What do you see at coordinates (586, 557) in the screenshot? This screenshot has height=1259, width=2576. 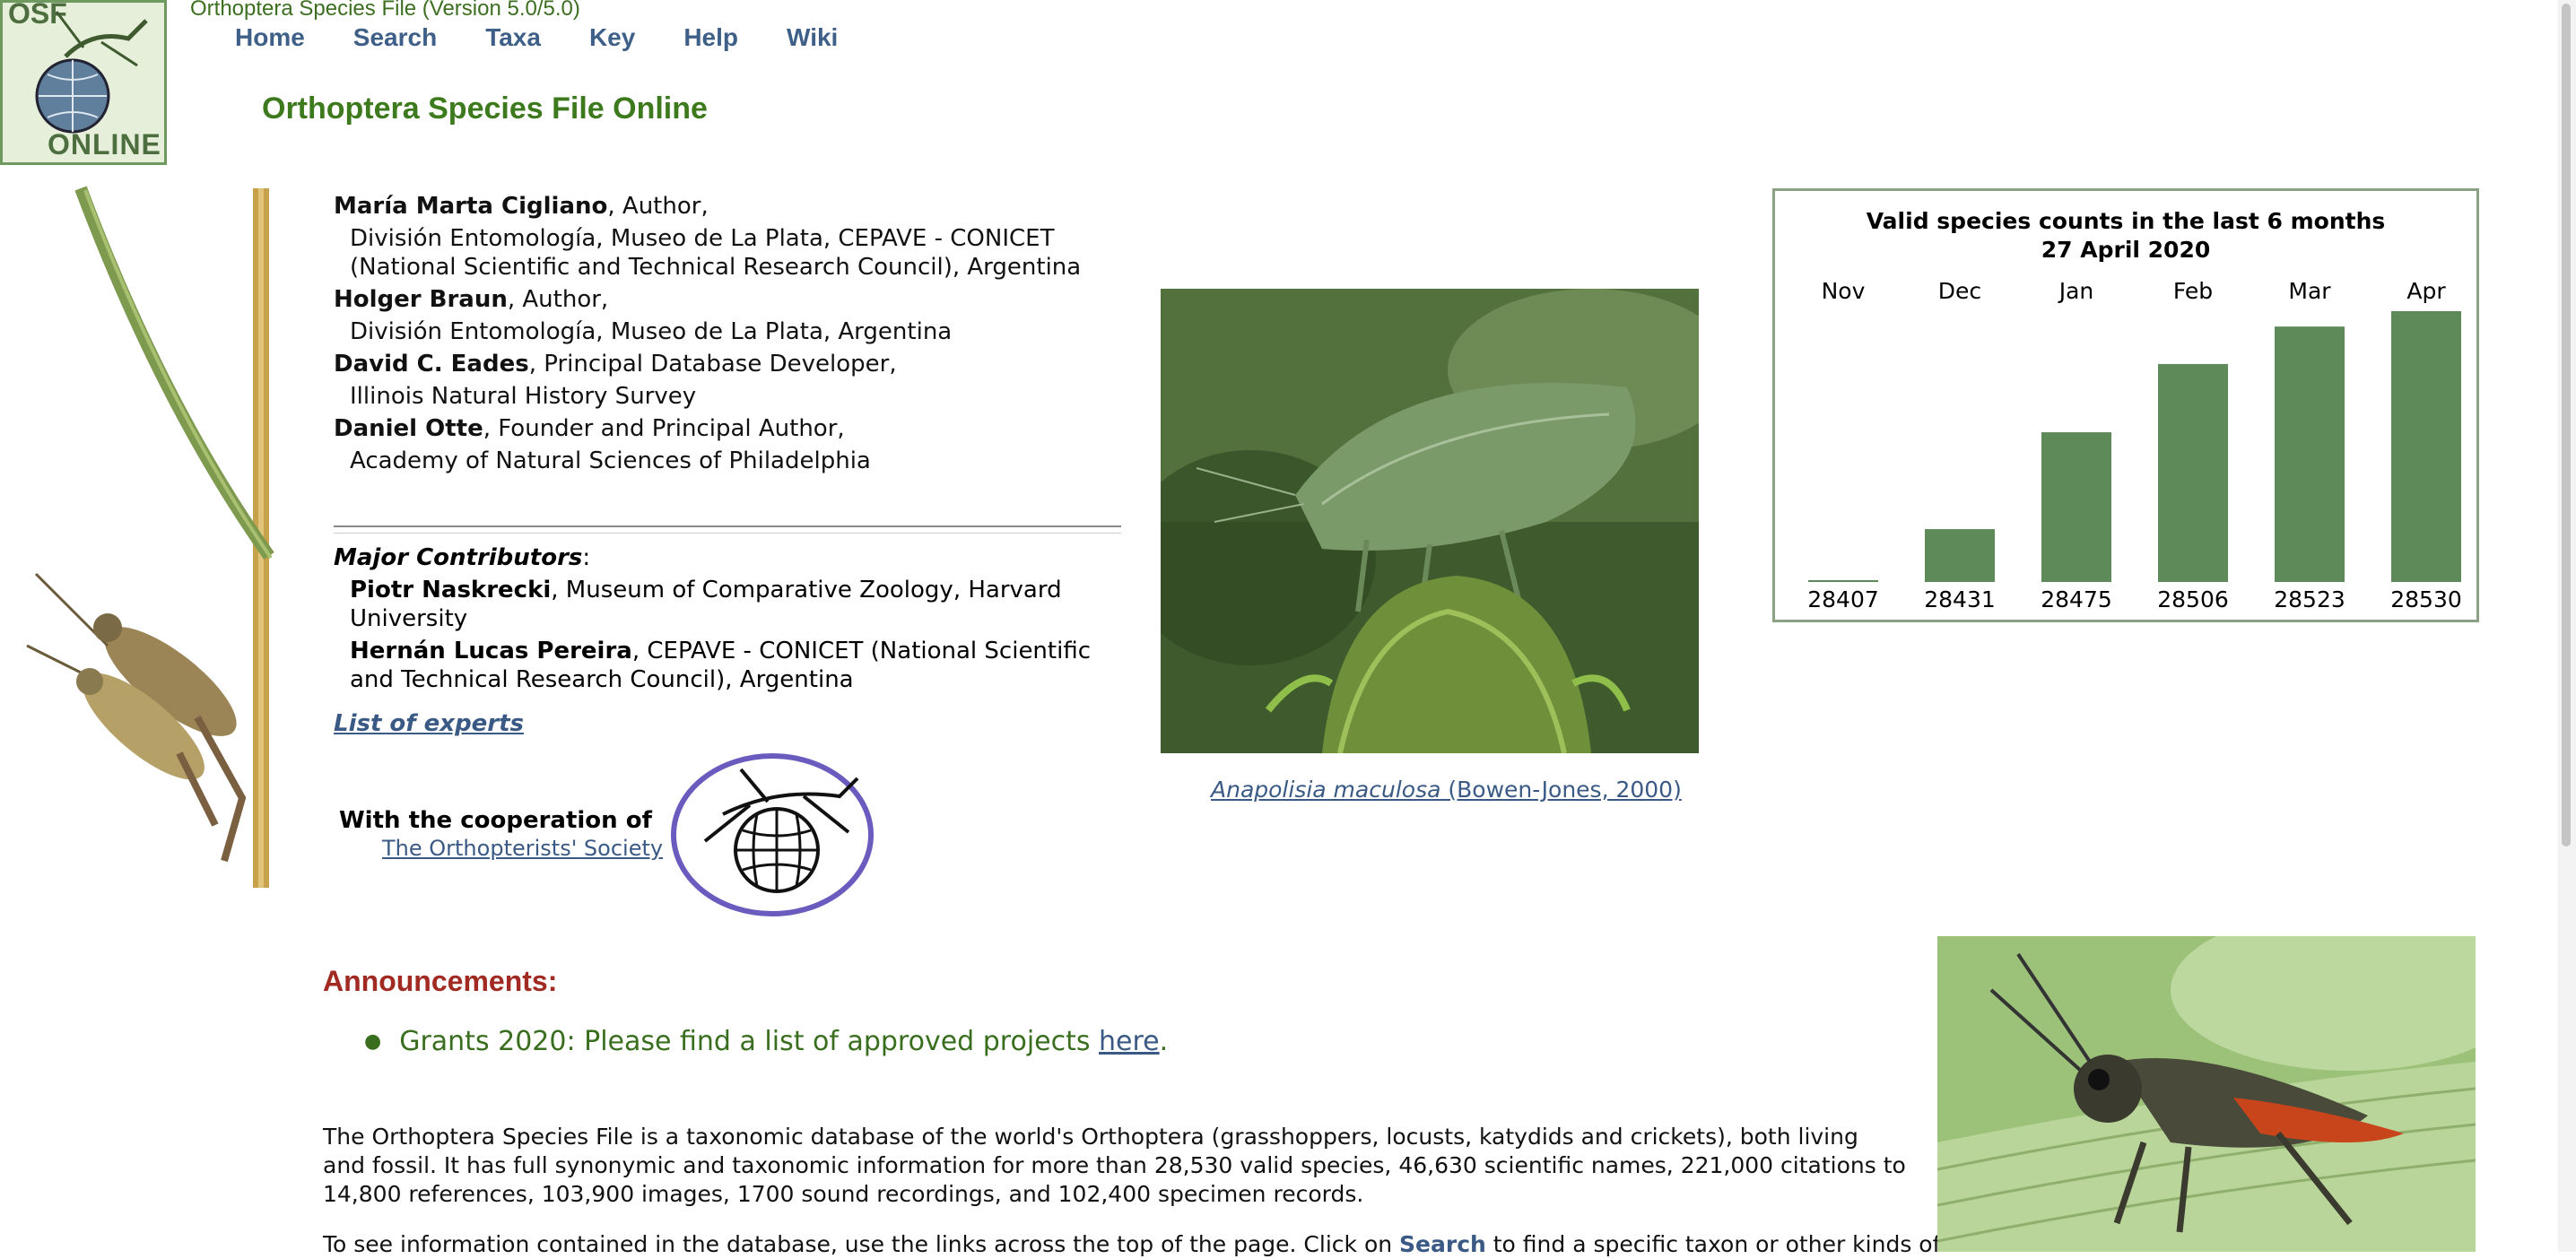 I see `contributors-heading-colon: :` at bounding box center [586, 557].